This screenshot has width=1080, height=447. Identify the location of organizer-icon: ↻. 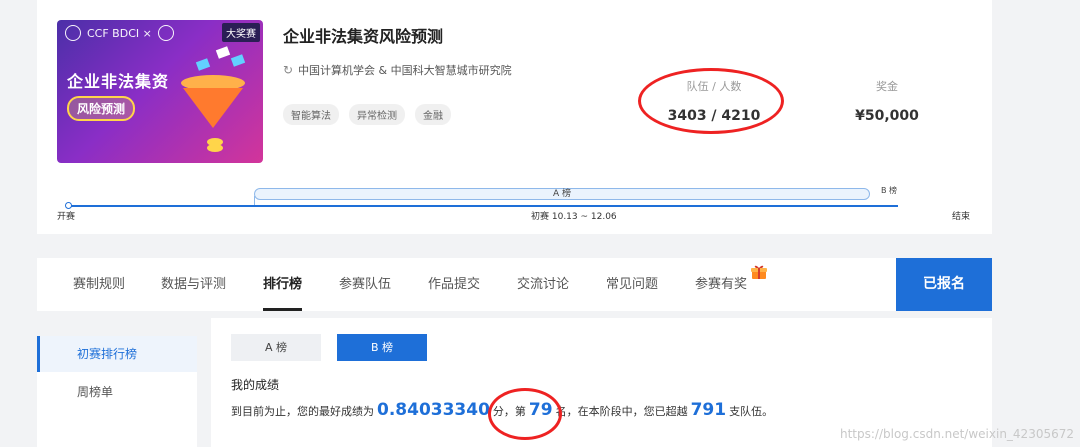
(288, 70).